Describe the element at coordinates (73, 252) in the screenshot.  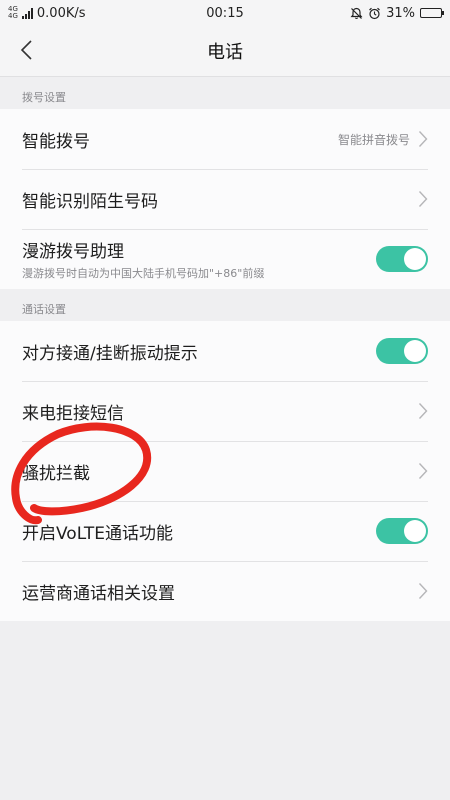
I see `row-label: 漫游拨号助理` at that location.